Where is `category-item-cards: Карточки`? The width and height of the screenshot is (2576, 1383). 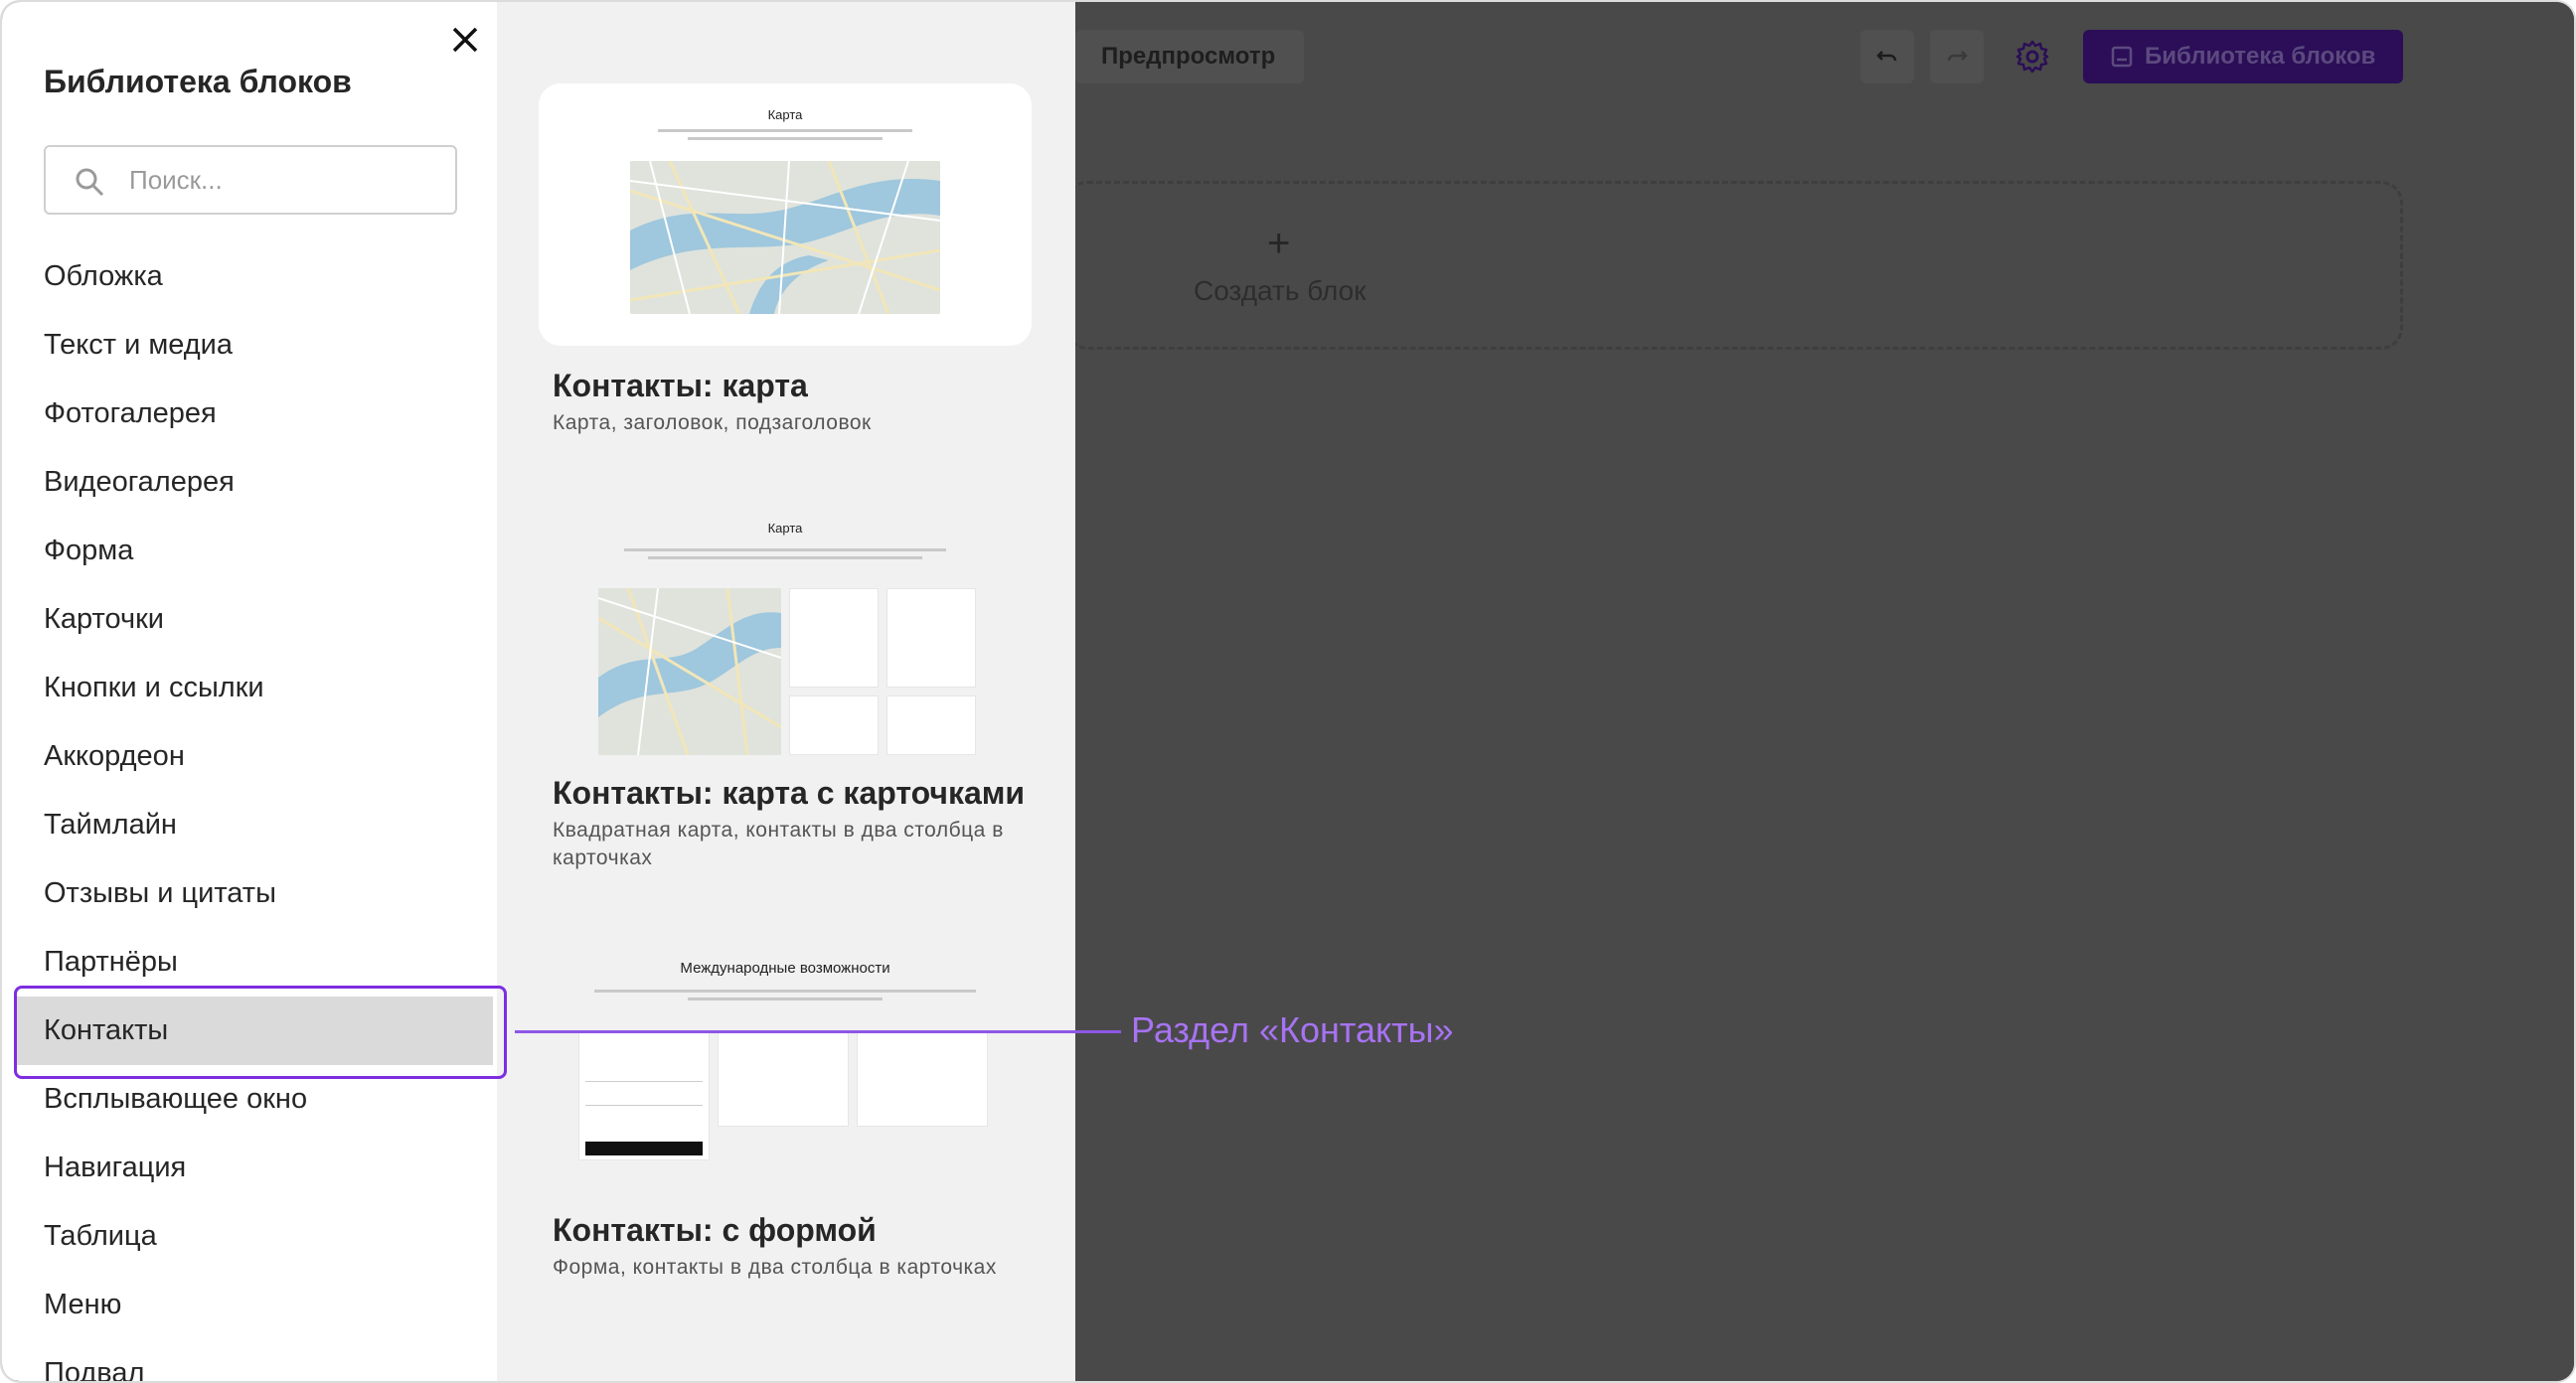 category-item-cards: Карточки is located at coordinates (249, 619).